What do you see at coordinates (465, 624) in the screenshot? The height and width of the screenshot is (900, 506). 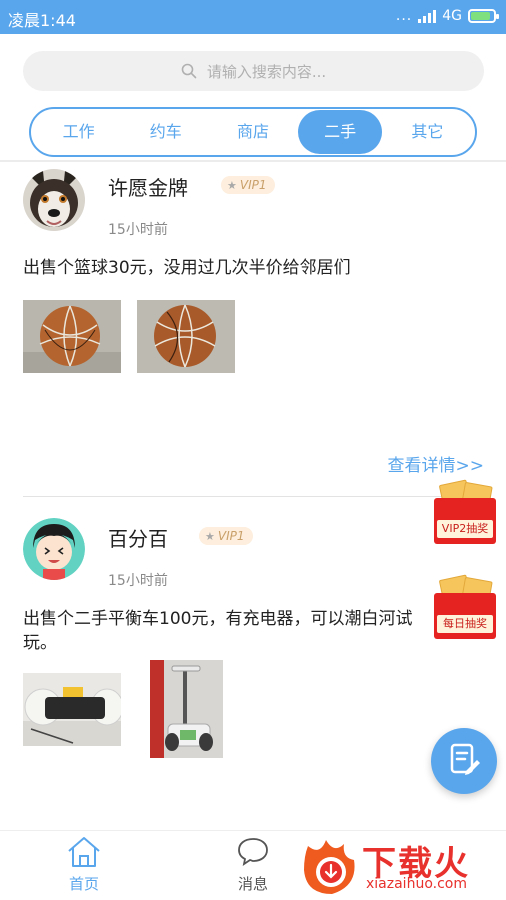 I see `promo-label: 每日抽奖` at bounding box center [465, 624].